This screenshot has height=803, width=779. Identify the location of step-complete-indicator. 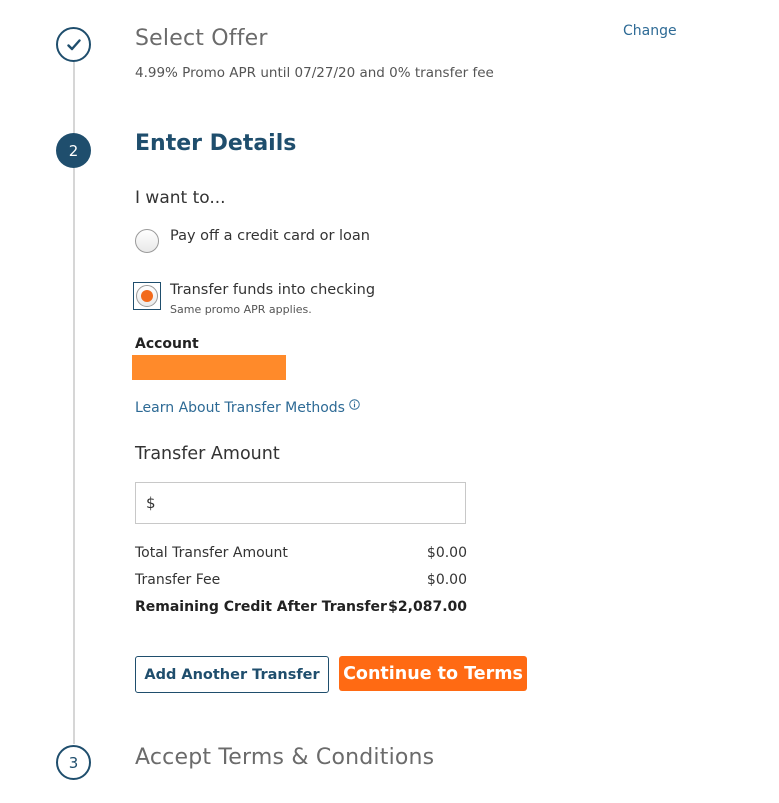
(73, 44).